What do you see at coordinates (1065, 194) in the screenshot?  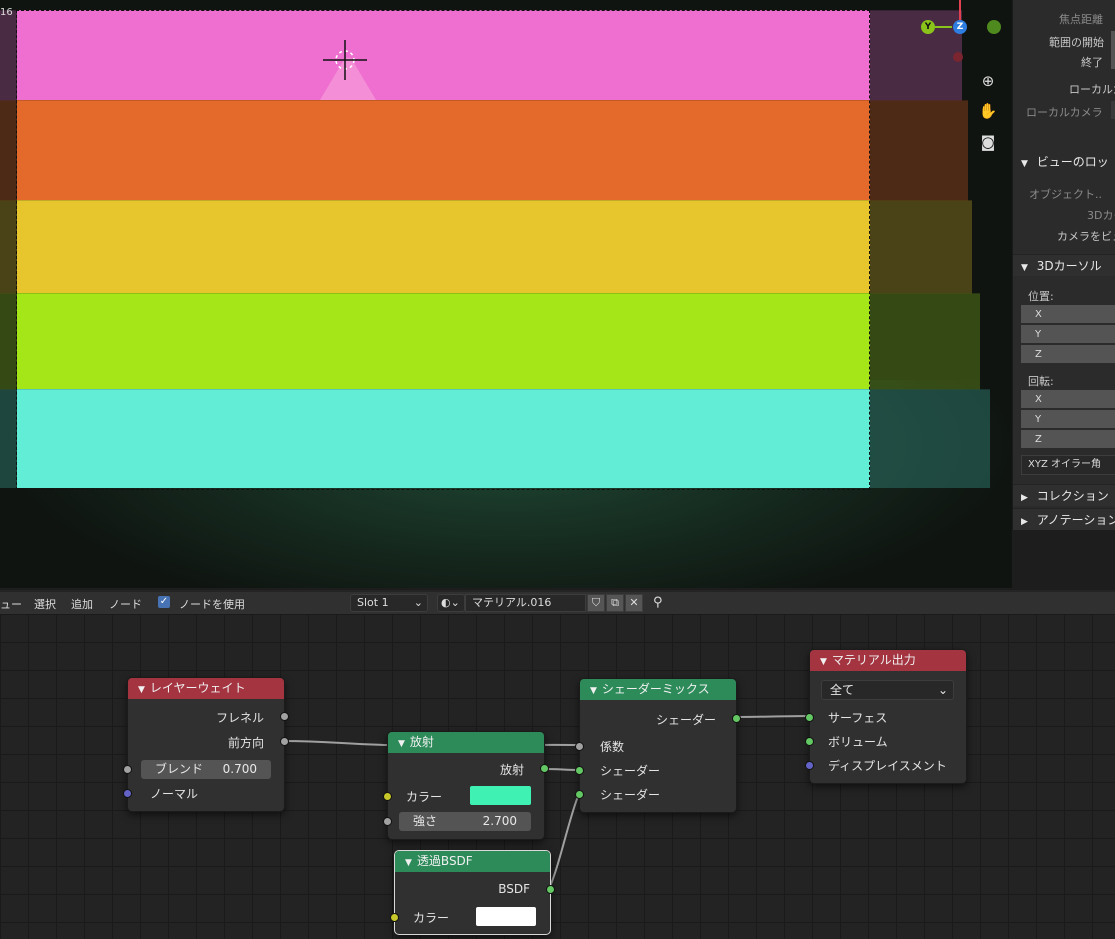 I see `lock-object-label: オブジェクト..` at bounding box center [1065, 194].